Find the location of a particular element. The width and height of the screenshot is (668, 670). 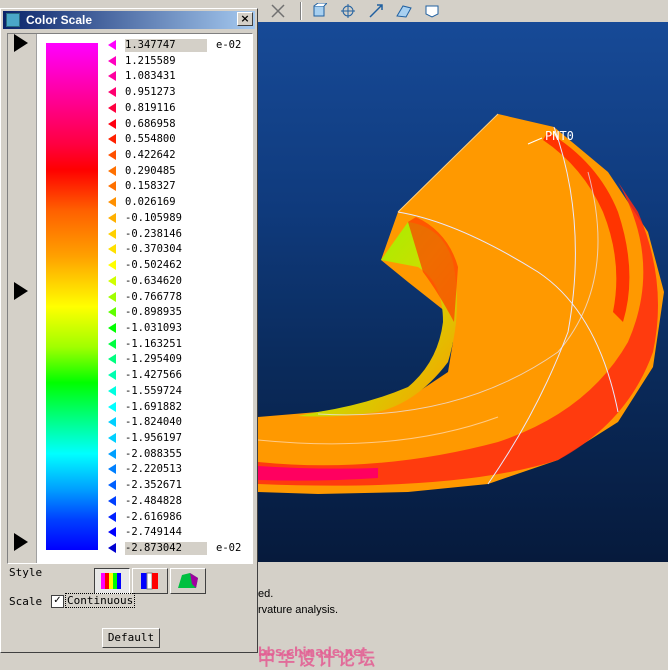

scale-value: 0.686958 is located at coordinates (150, 123).